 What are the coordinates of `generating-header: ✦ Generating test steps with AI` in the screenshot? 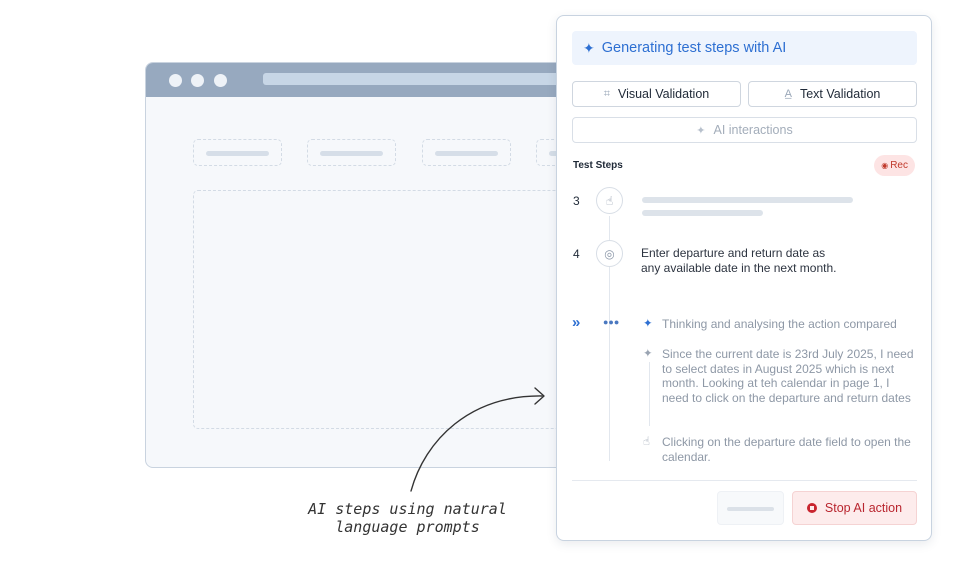 It's located at (744, 48).